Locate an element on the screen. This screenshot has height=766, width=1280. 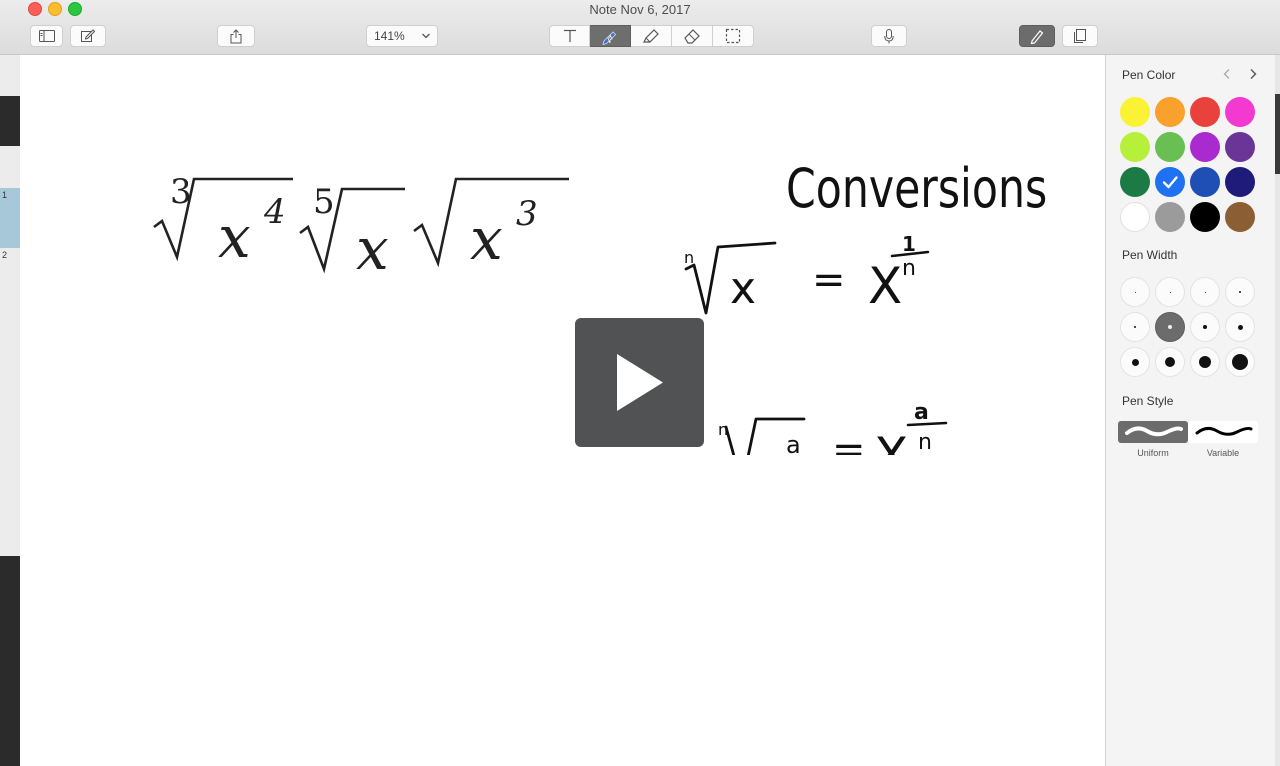
text-tool-button is located at coordinates (569, 36).